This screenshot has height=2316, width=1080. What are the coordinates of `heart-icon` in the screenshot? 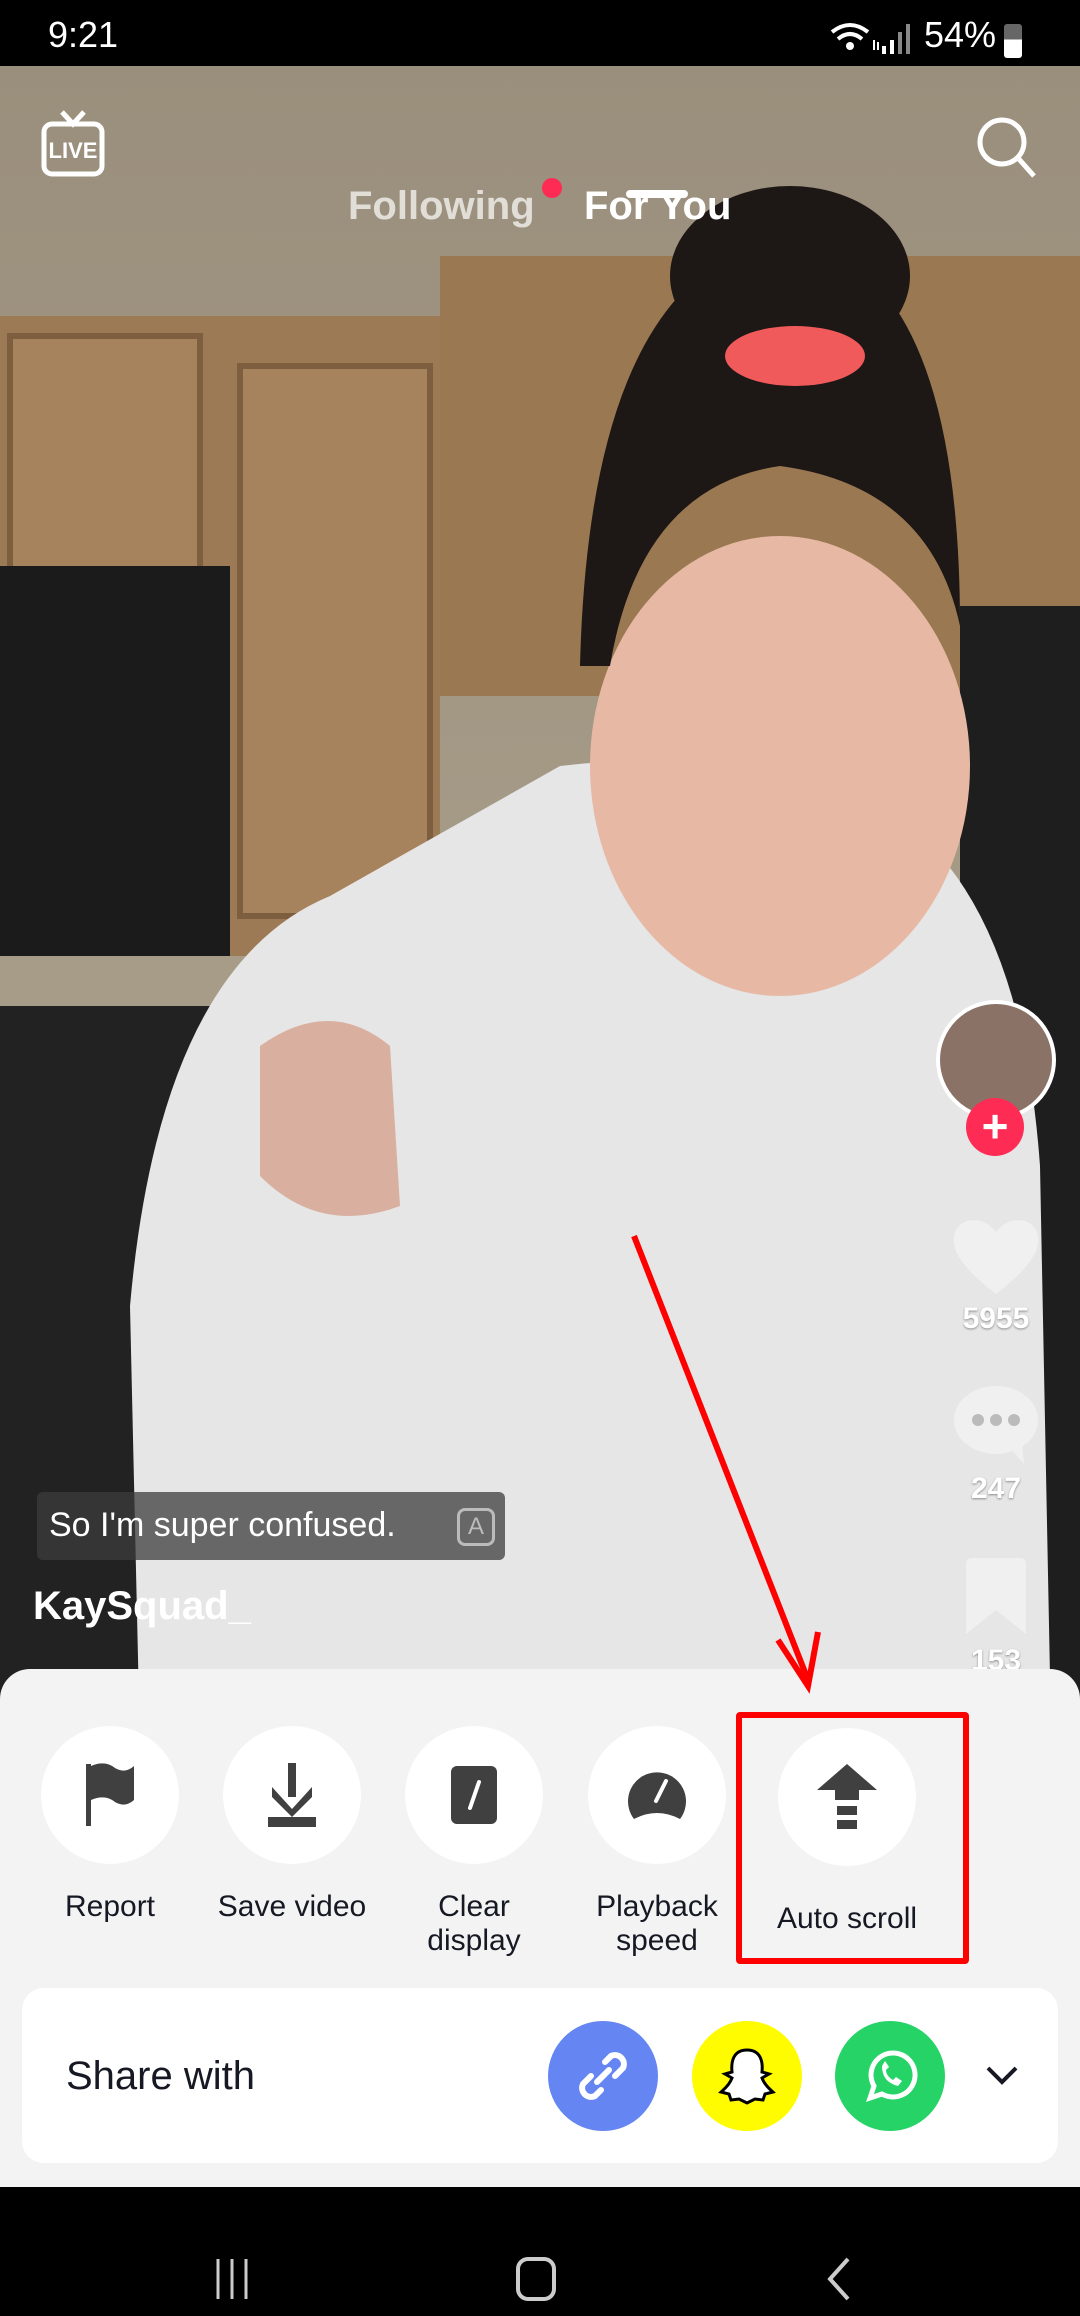 It's located at (996, 1256).